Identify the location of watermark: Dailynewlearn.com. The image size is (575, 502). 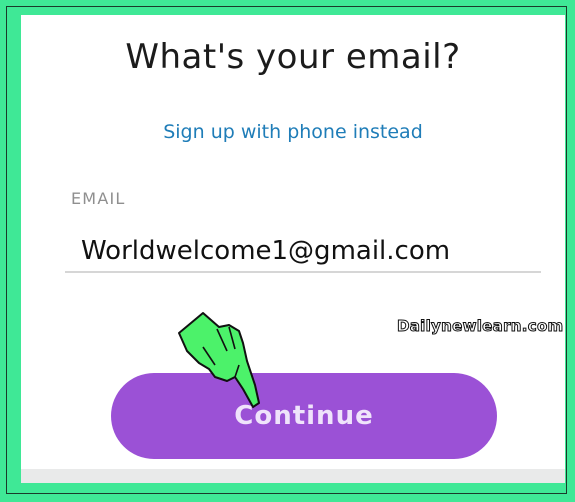
(480, 326).